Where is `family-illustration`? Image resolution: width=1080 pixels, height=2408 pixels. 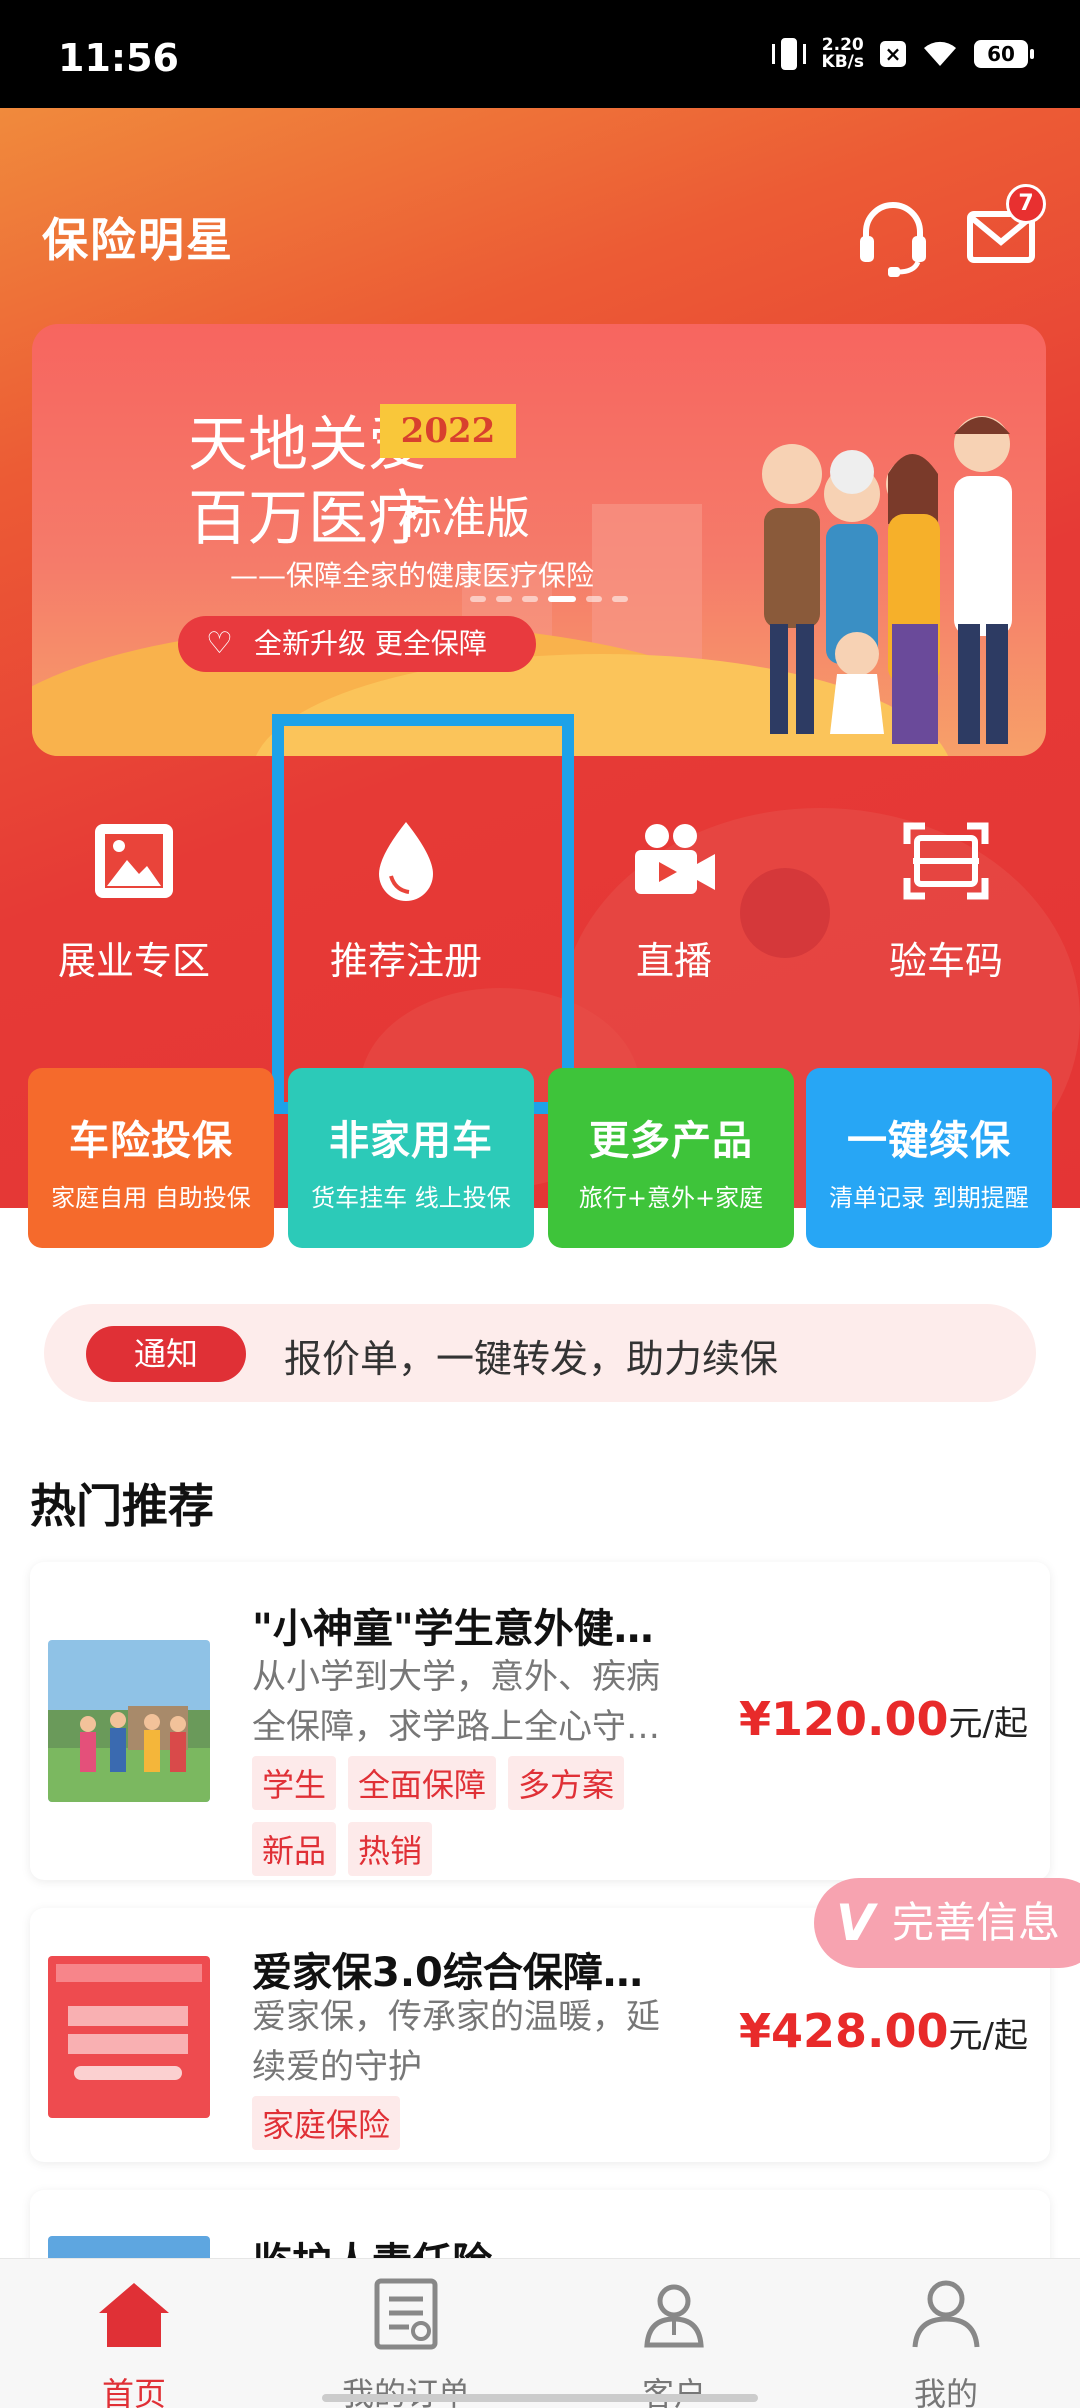 family-illustration is located at coordinates (887, 580).